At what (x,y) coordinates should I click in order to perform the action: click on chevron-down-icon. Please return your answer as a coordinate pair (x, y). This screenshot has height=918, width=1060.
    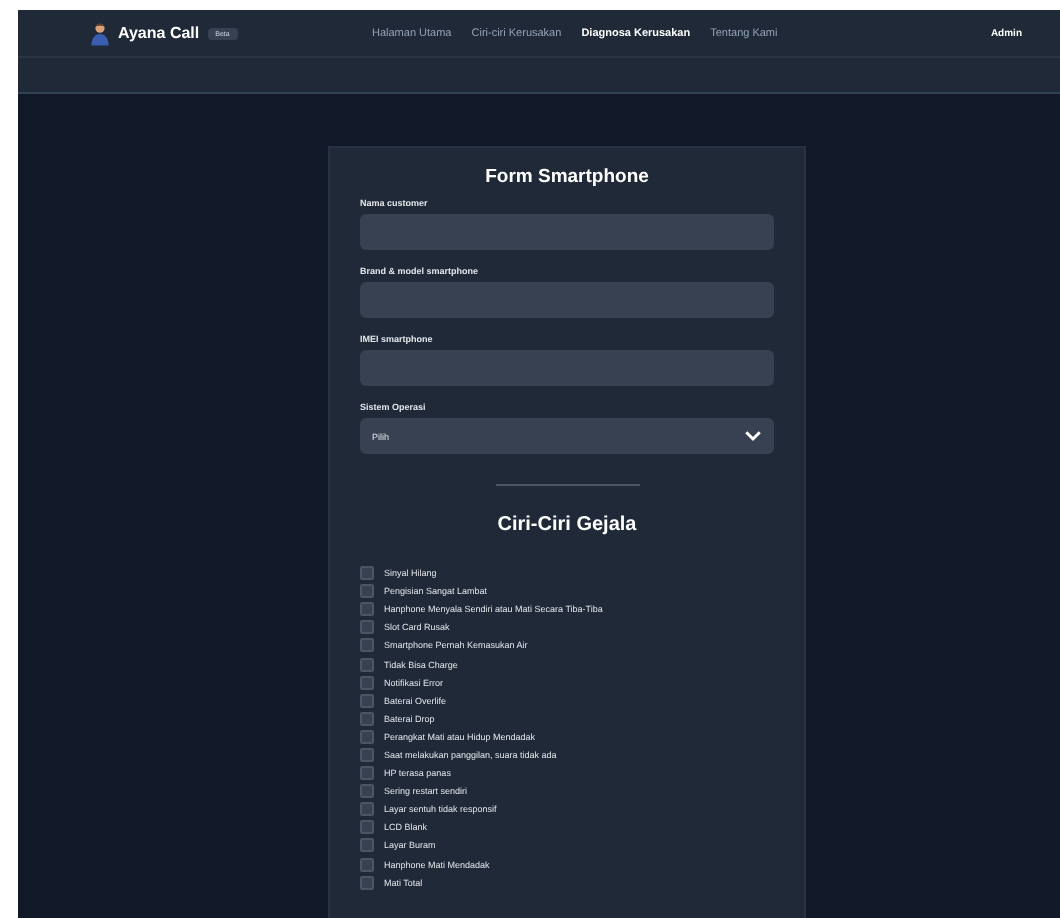
    Looking at the image, I should click on (753, 436).